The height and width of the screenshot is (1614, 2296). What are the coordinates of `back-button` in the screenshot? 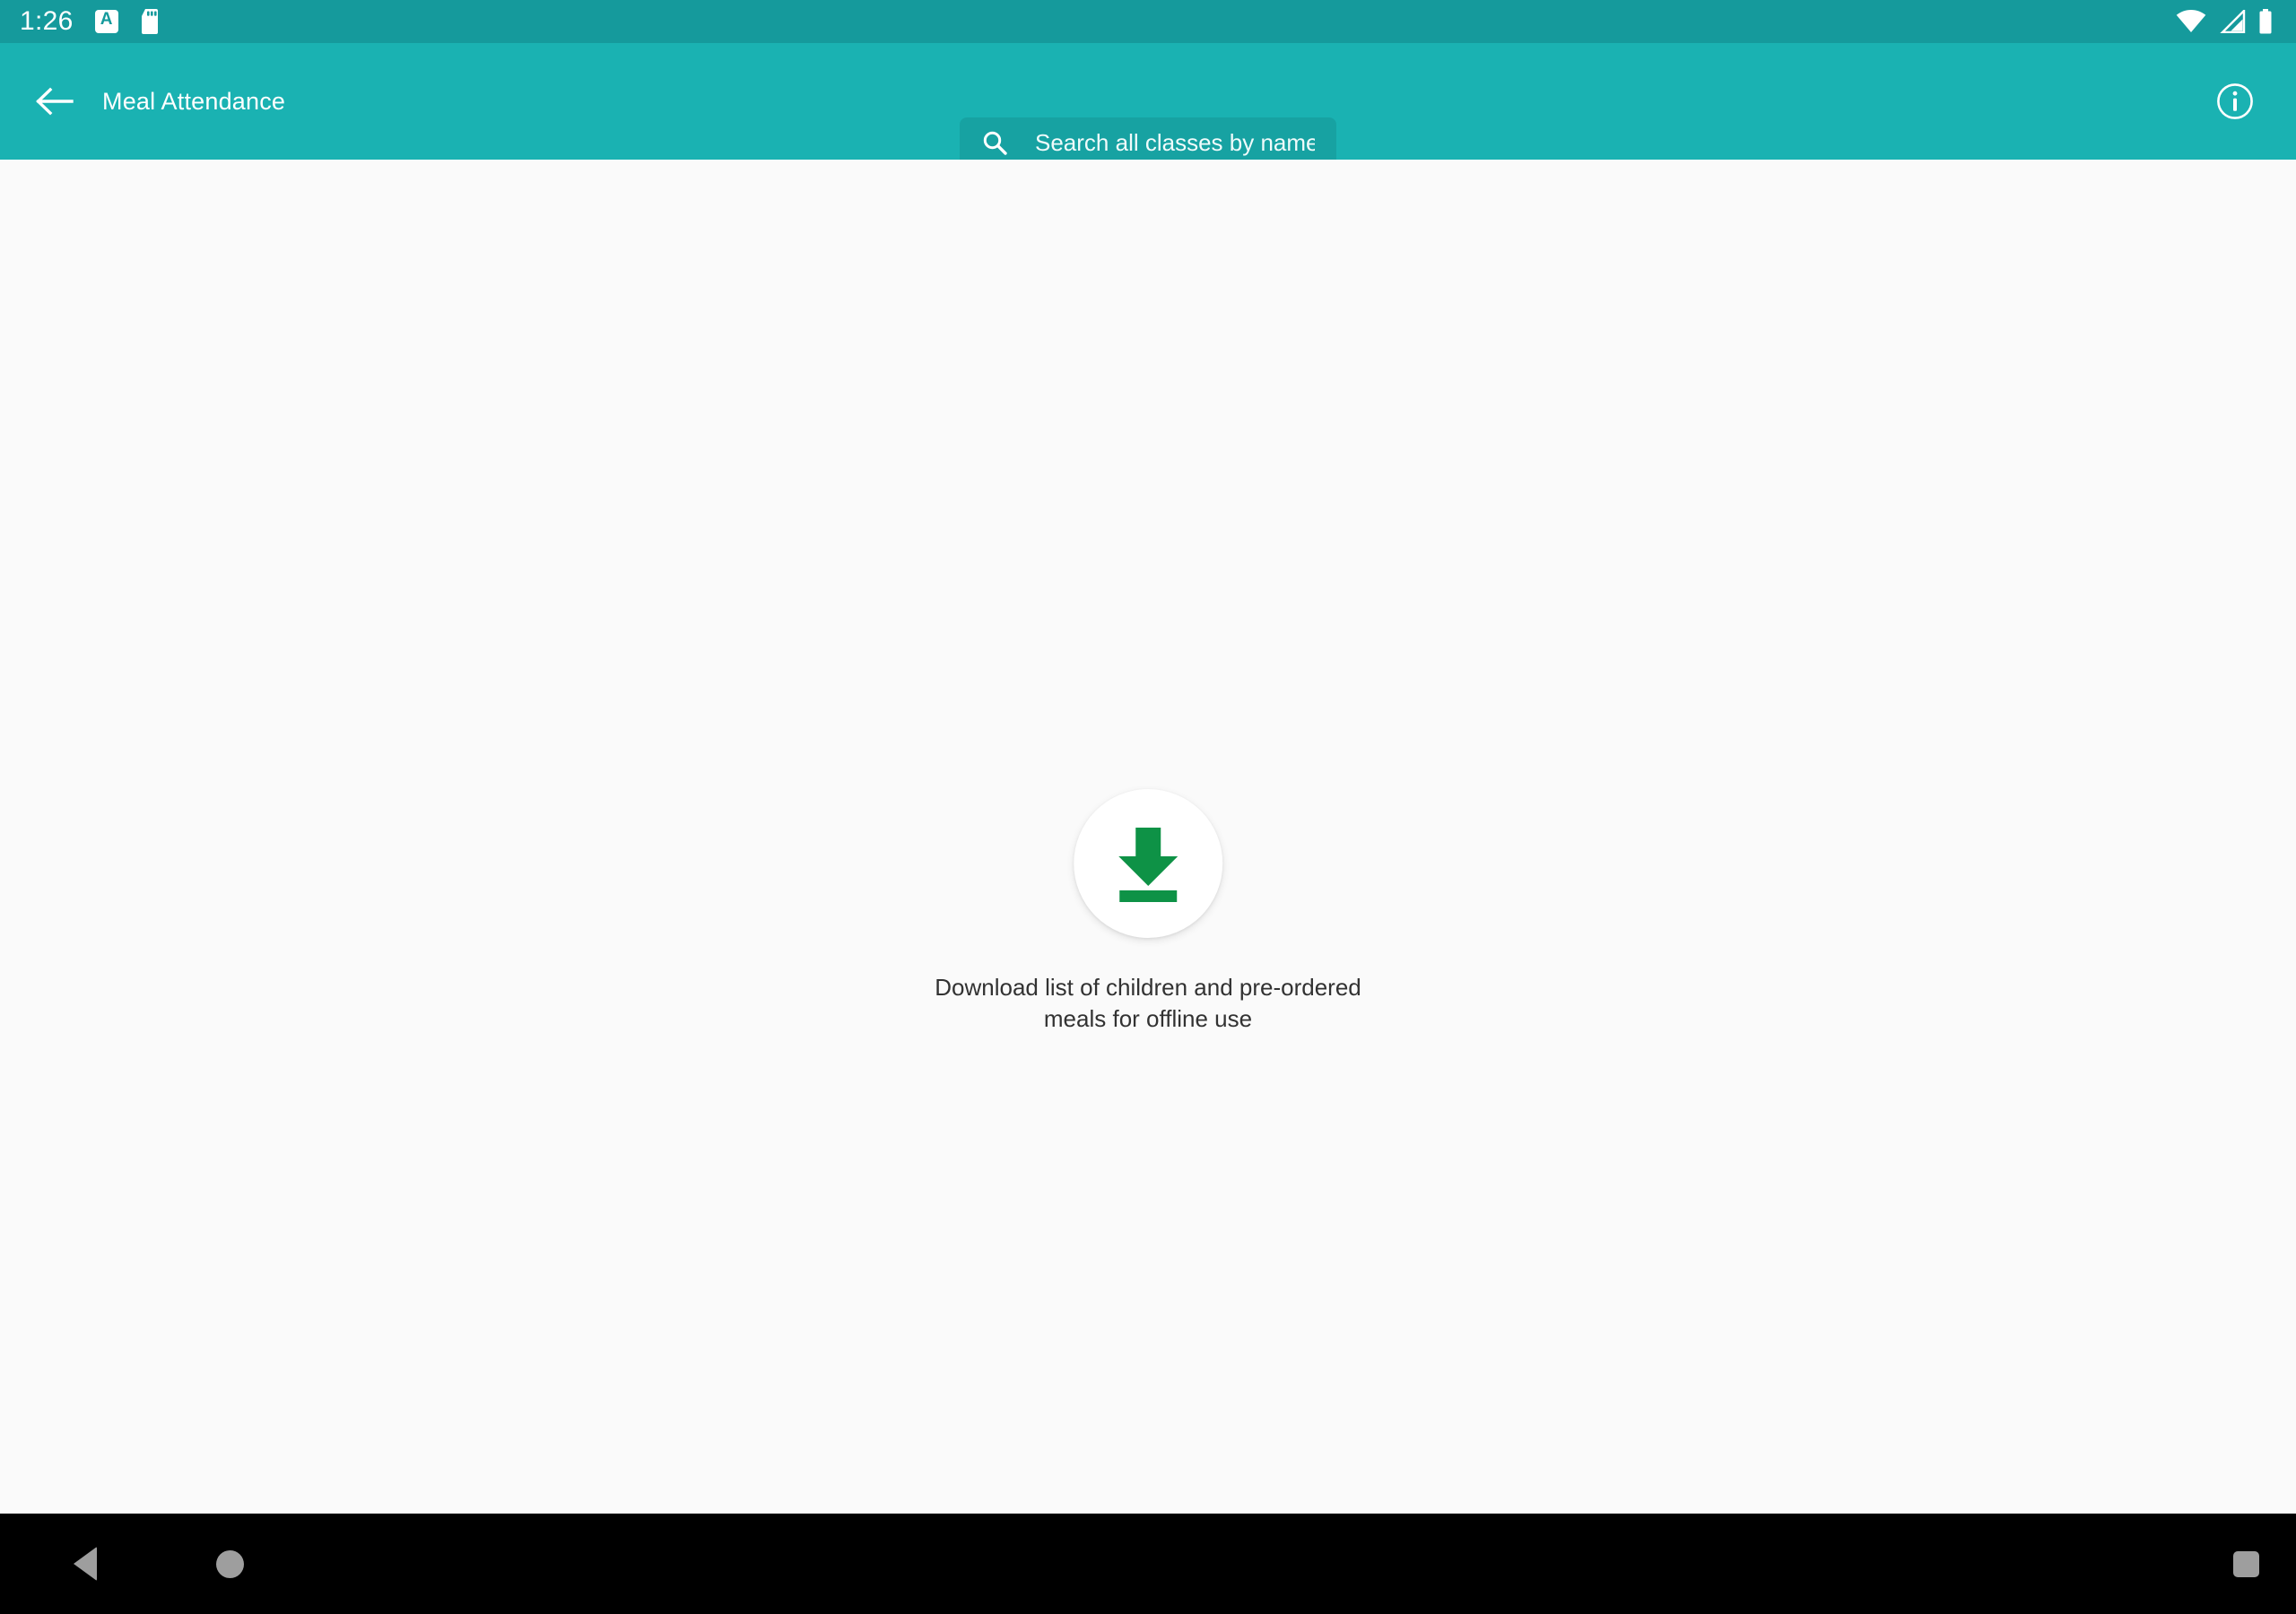 It's located at (54, 101).